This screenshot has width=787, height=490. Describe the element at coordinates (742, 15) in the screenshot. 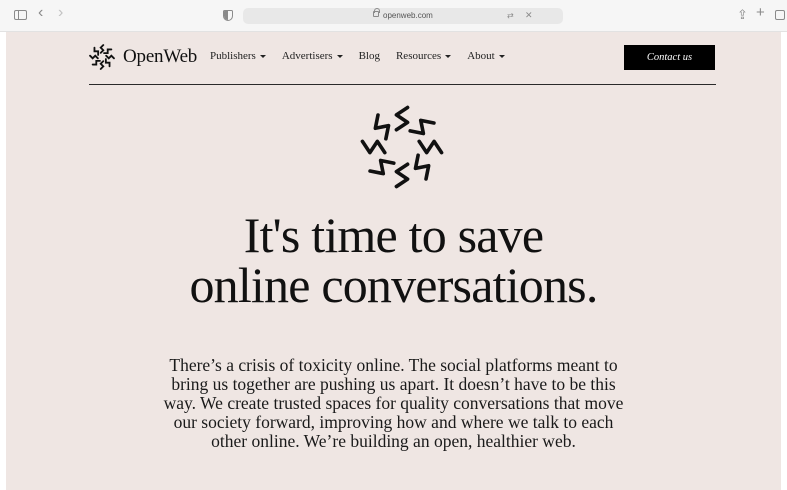

I see `share-icon: ⇪` at that location.